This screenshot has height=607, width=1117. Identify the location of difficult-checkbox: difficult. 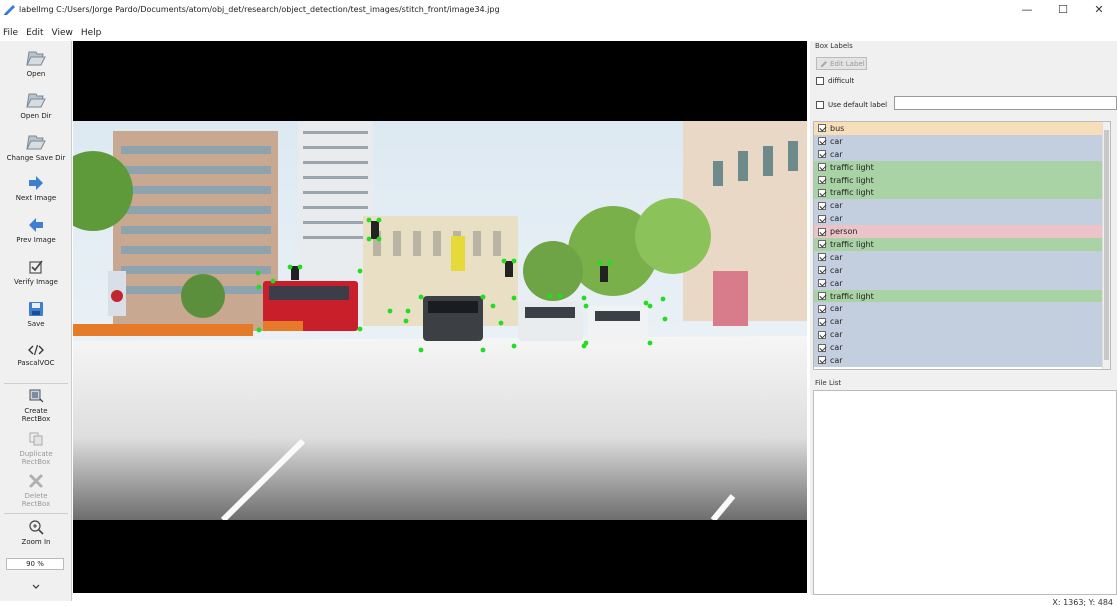
(835, 81).